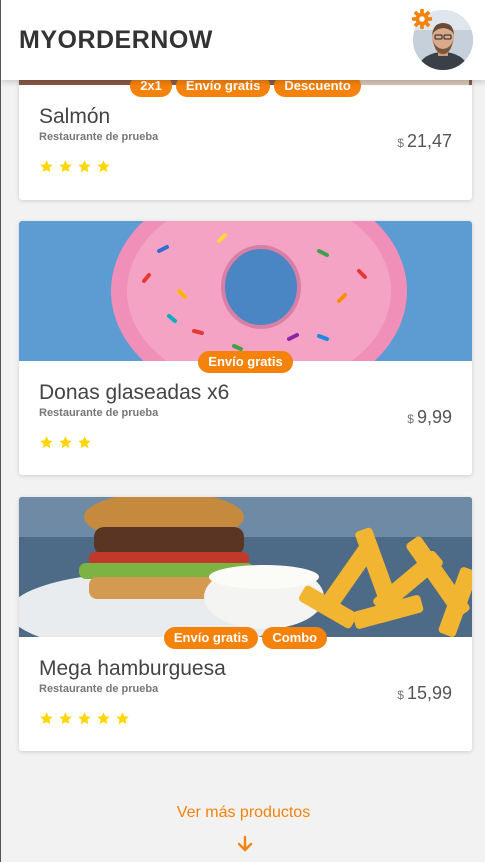  Describe the element at coordinates (295, 638) in the screenshot. I see `product-badge: Combo` at that location.